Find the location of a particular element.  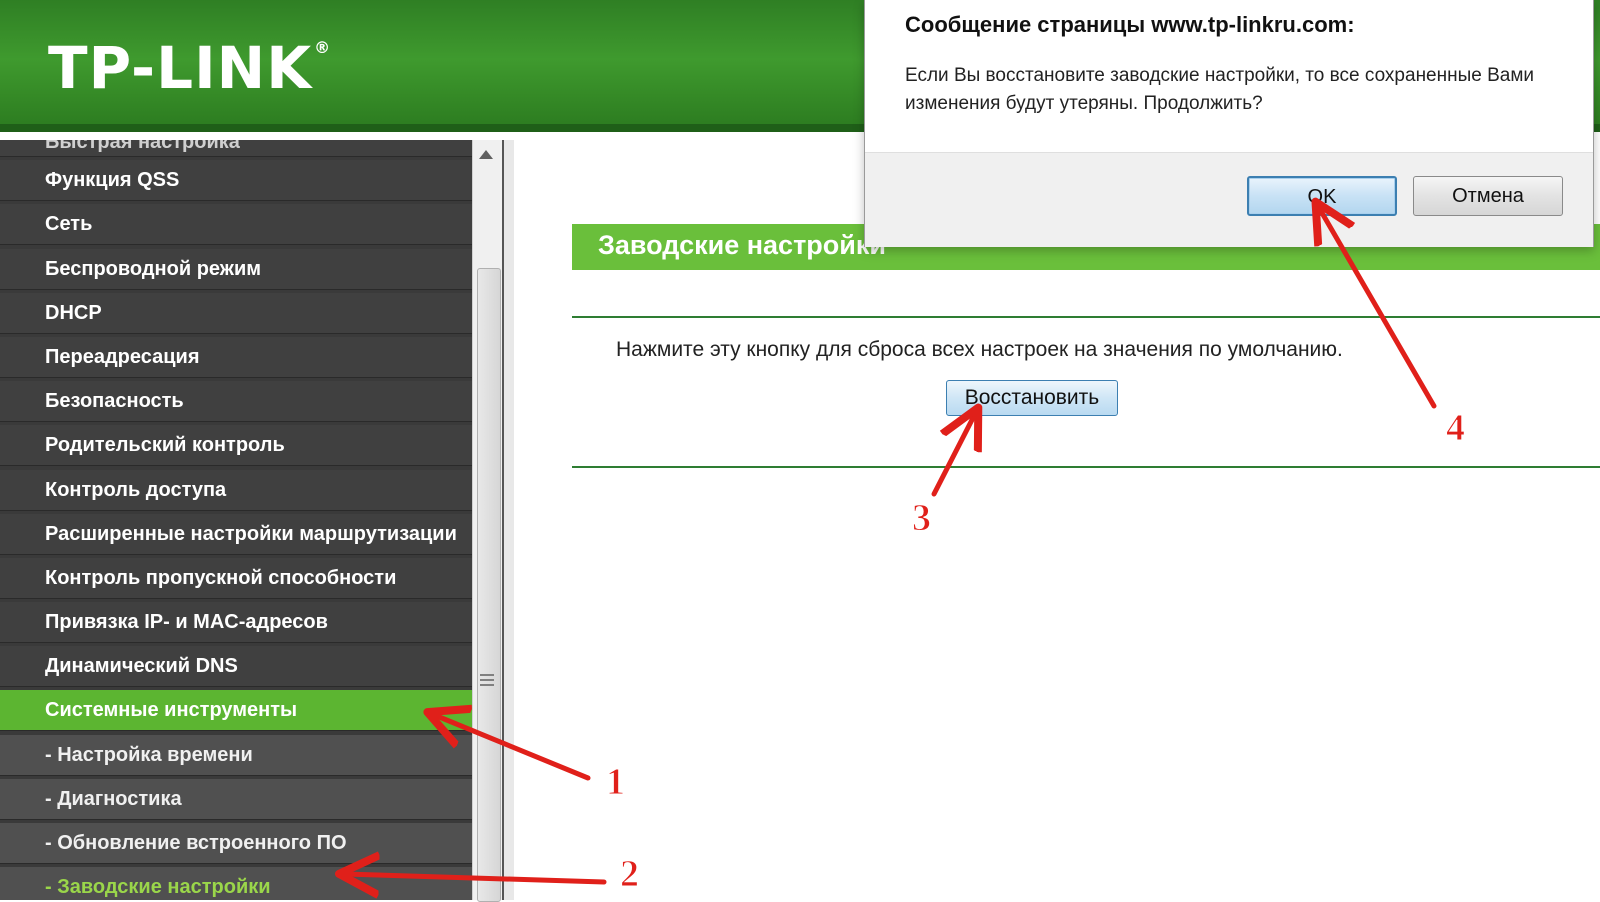

sidebar-item: Сеть is located at coordinates (236, 225).